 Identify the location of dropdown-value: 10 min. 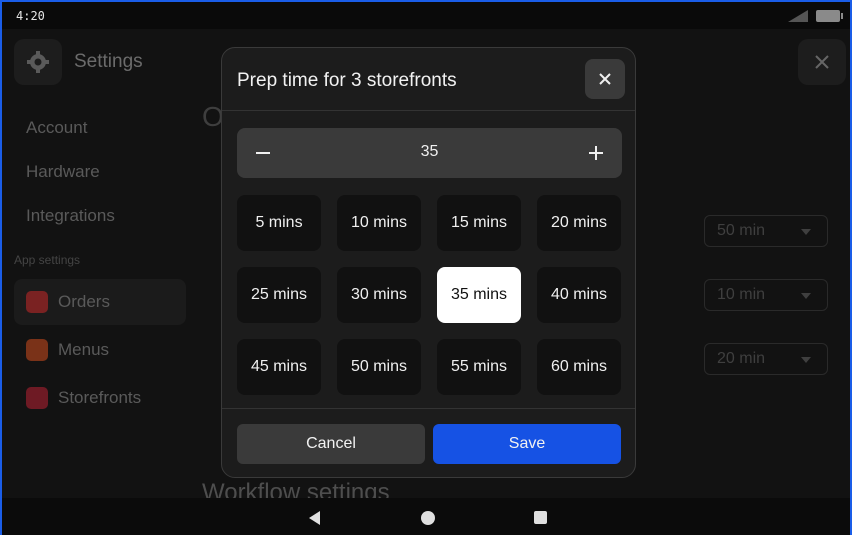
(741, 294).